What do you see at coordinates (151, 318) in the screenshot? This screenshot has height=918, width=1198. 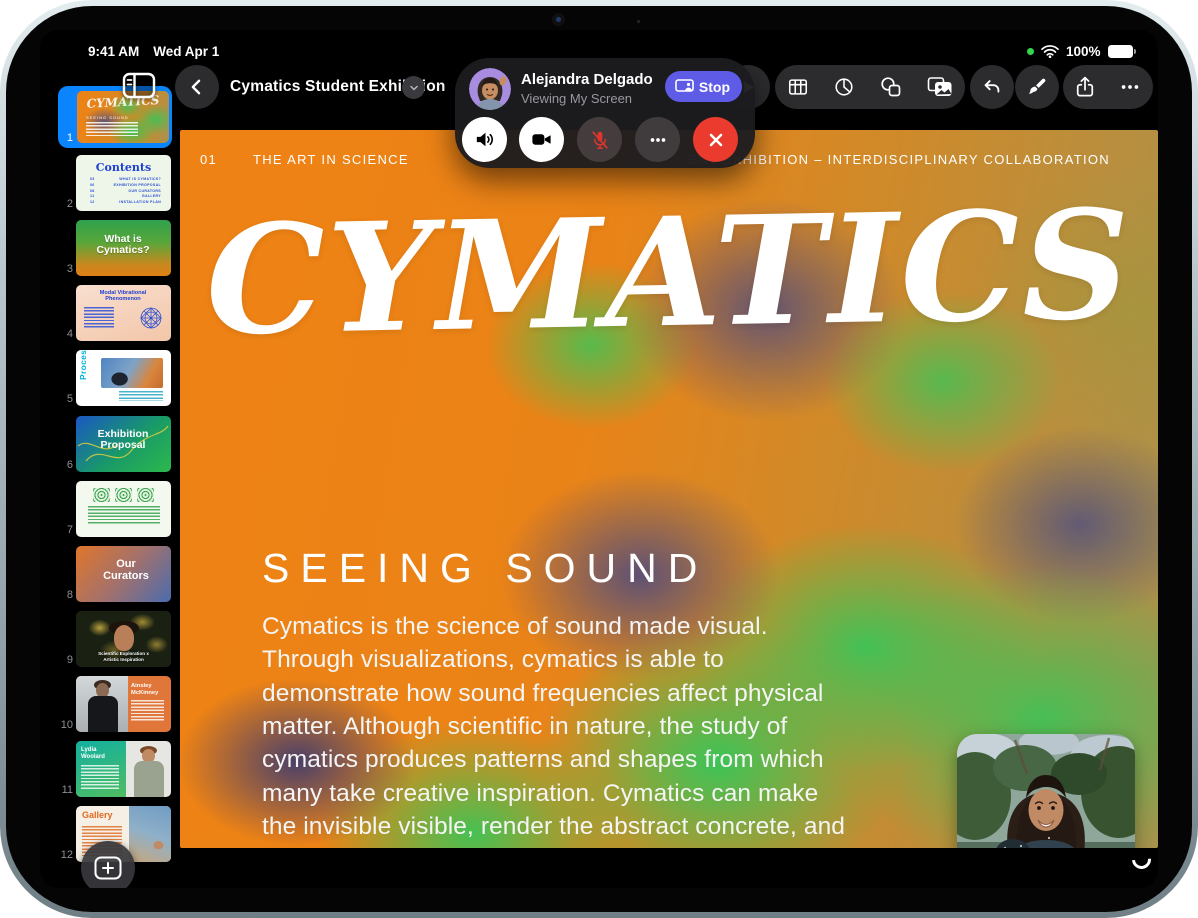 I see `mandala-pattern` at bounding box center [151, 318].